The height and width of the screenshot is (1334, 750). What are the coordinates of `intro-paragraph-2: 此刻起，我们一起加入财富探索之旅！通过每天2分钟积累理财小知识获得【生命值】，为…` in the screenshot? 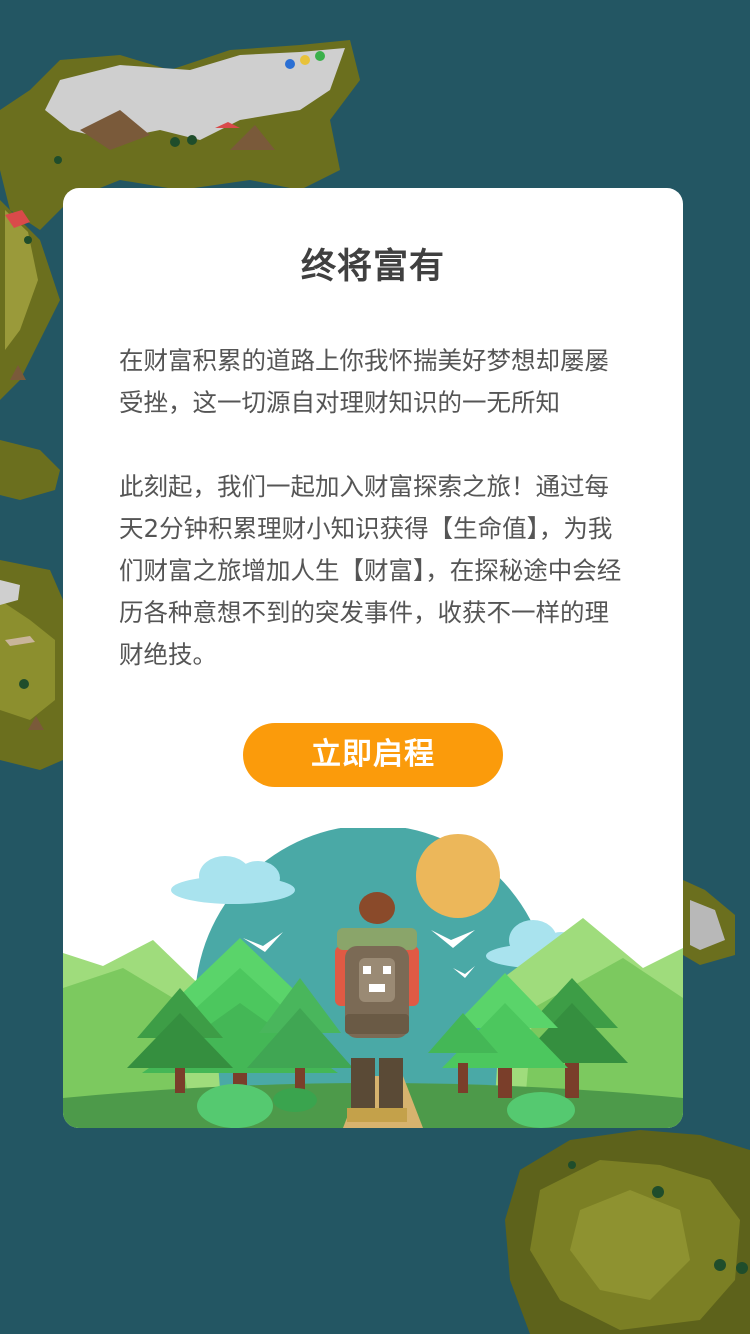 It's located at (370, 570).